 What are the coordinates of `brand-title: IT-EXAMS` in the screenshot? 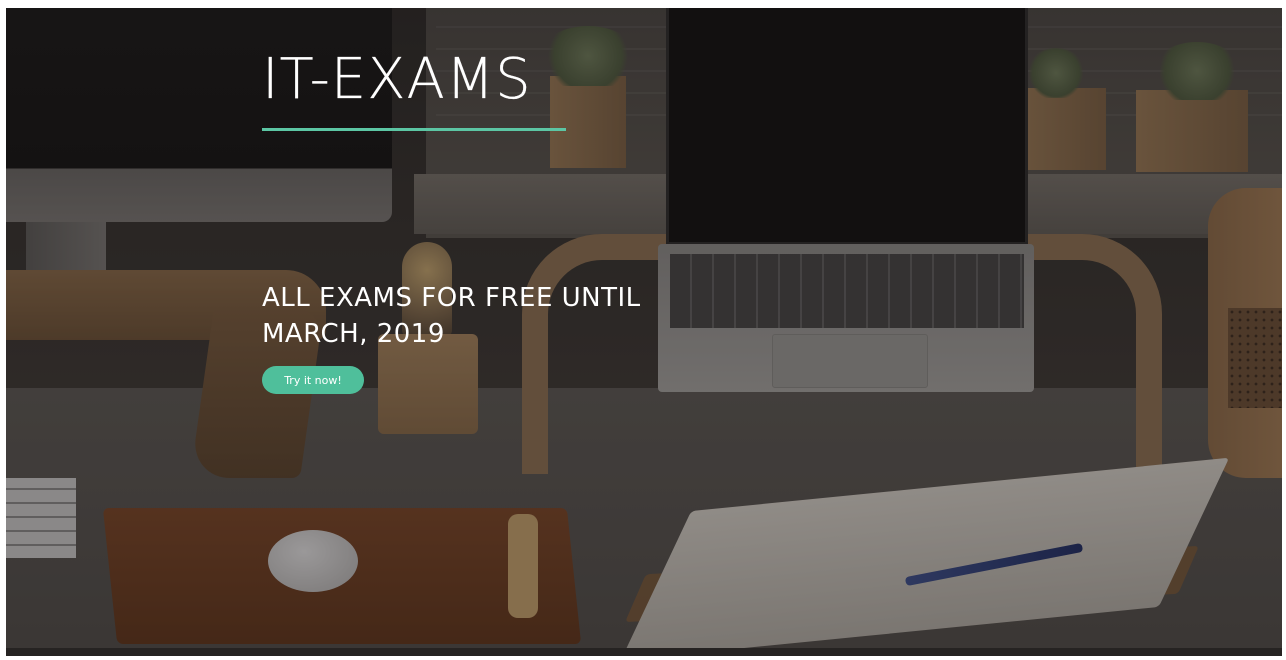 It's located at (397, 79).